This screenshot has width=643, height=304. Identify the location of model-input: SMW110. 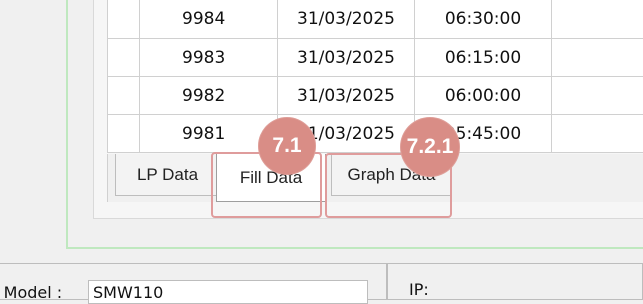
(228, 292).